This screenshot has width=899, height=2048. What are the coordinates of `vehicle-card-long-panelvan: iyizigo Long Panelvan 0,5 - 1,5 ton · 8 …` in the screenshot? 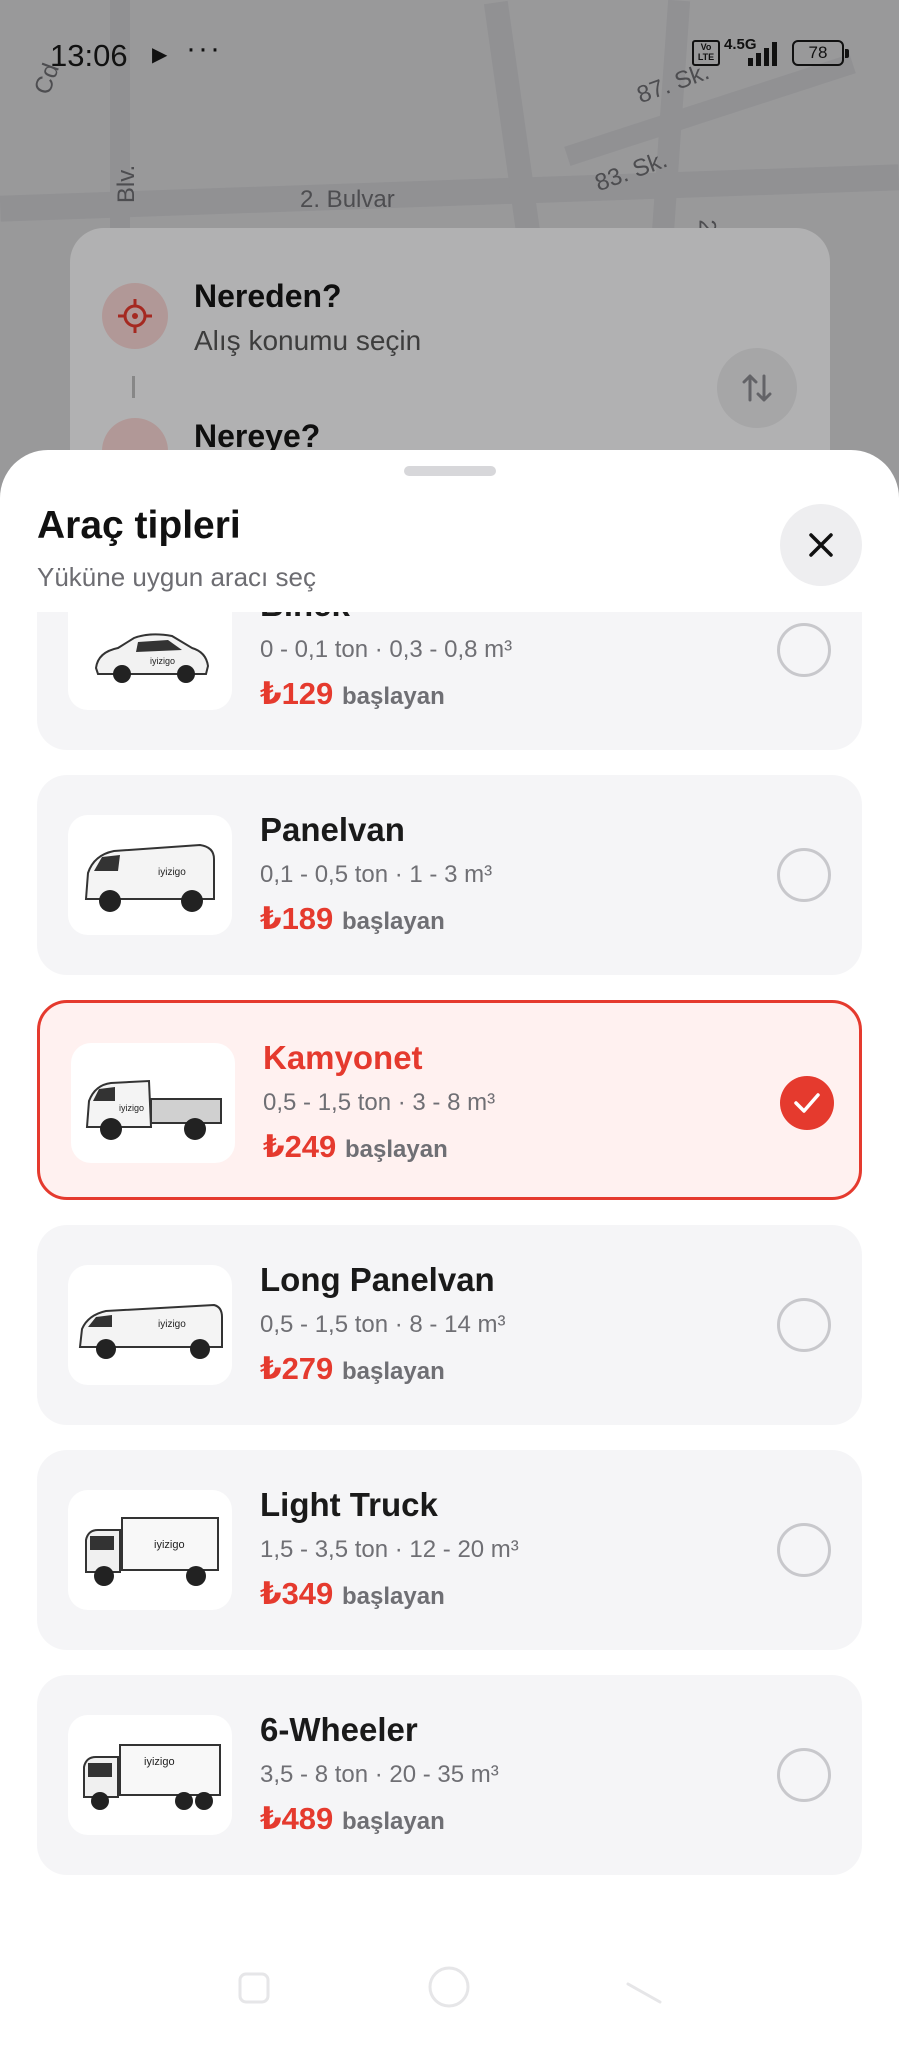 It's located at (449, 1325).